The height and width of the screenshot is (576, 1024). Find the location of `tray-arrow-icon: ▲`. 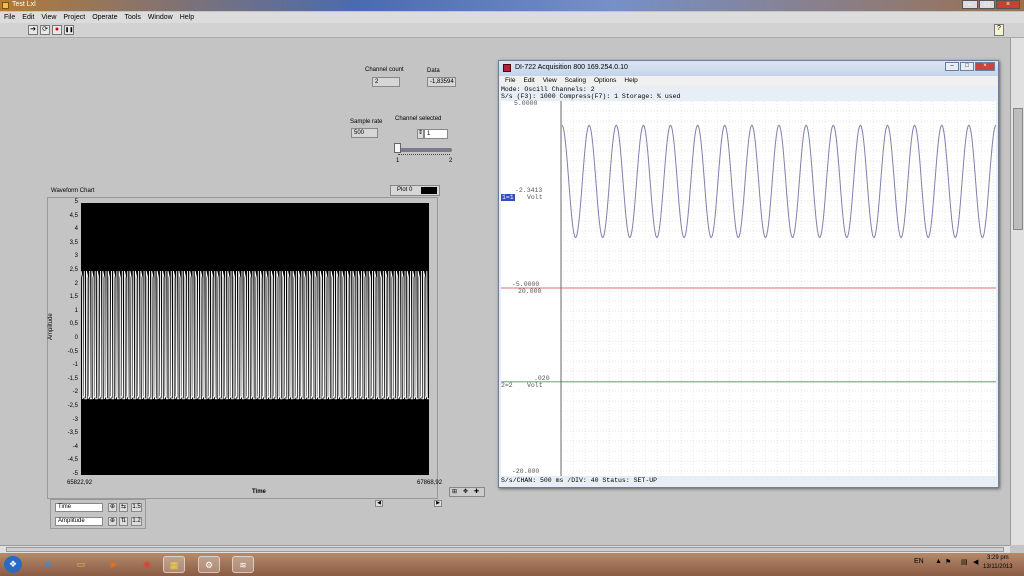

tray-arrow-icon: ▲ is located at coordinates (938, 561).